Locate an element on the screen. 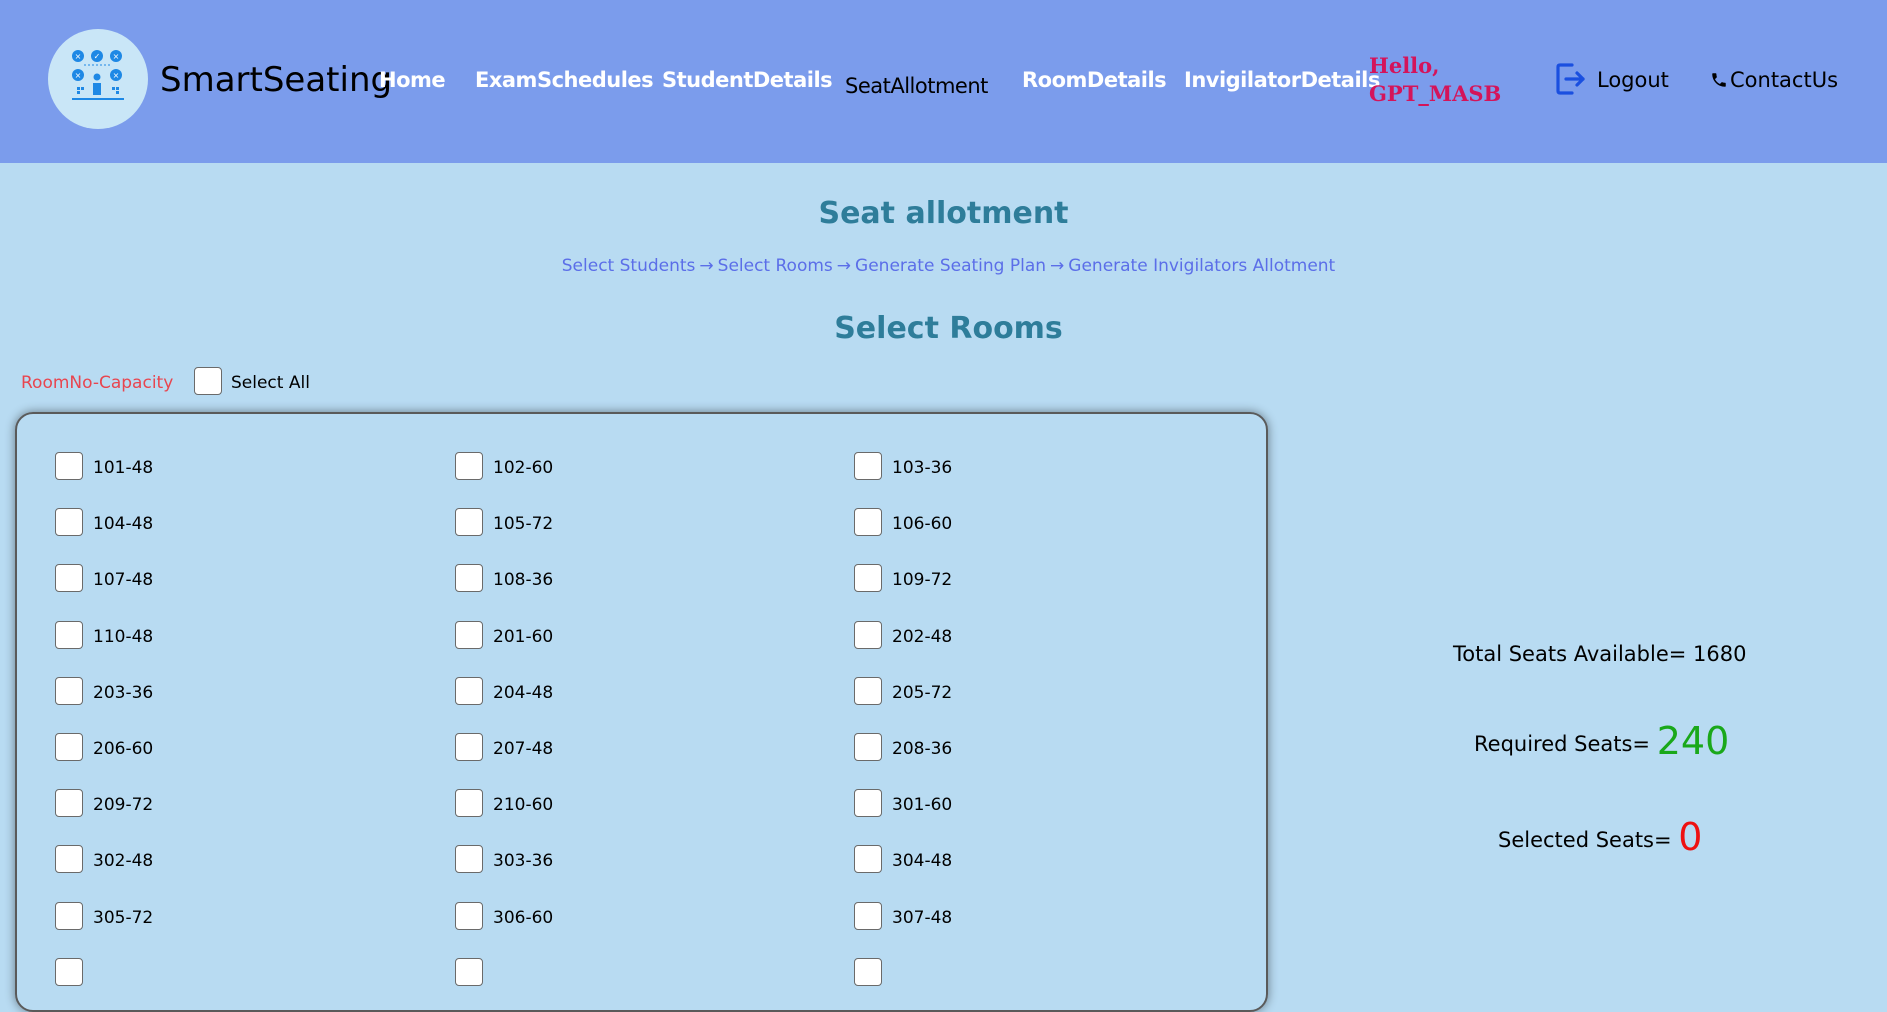  page-title: Seat allotment is located at coordinates (943, 213).